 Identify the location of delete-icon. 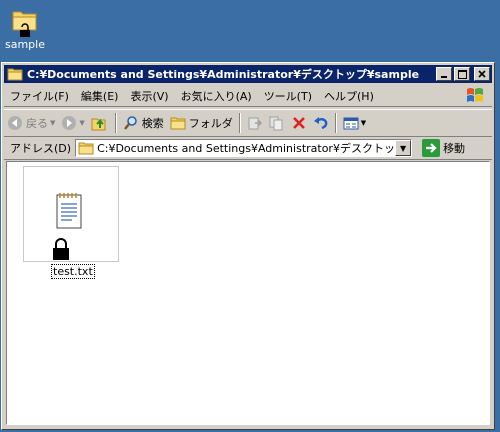
(299, 123).